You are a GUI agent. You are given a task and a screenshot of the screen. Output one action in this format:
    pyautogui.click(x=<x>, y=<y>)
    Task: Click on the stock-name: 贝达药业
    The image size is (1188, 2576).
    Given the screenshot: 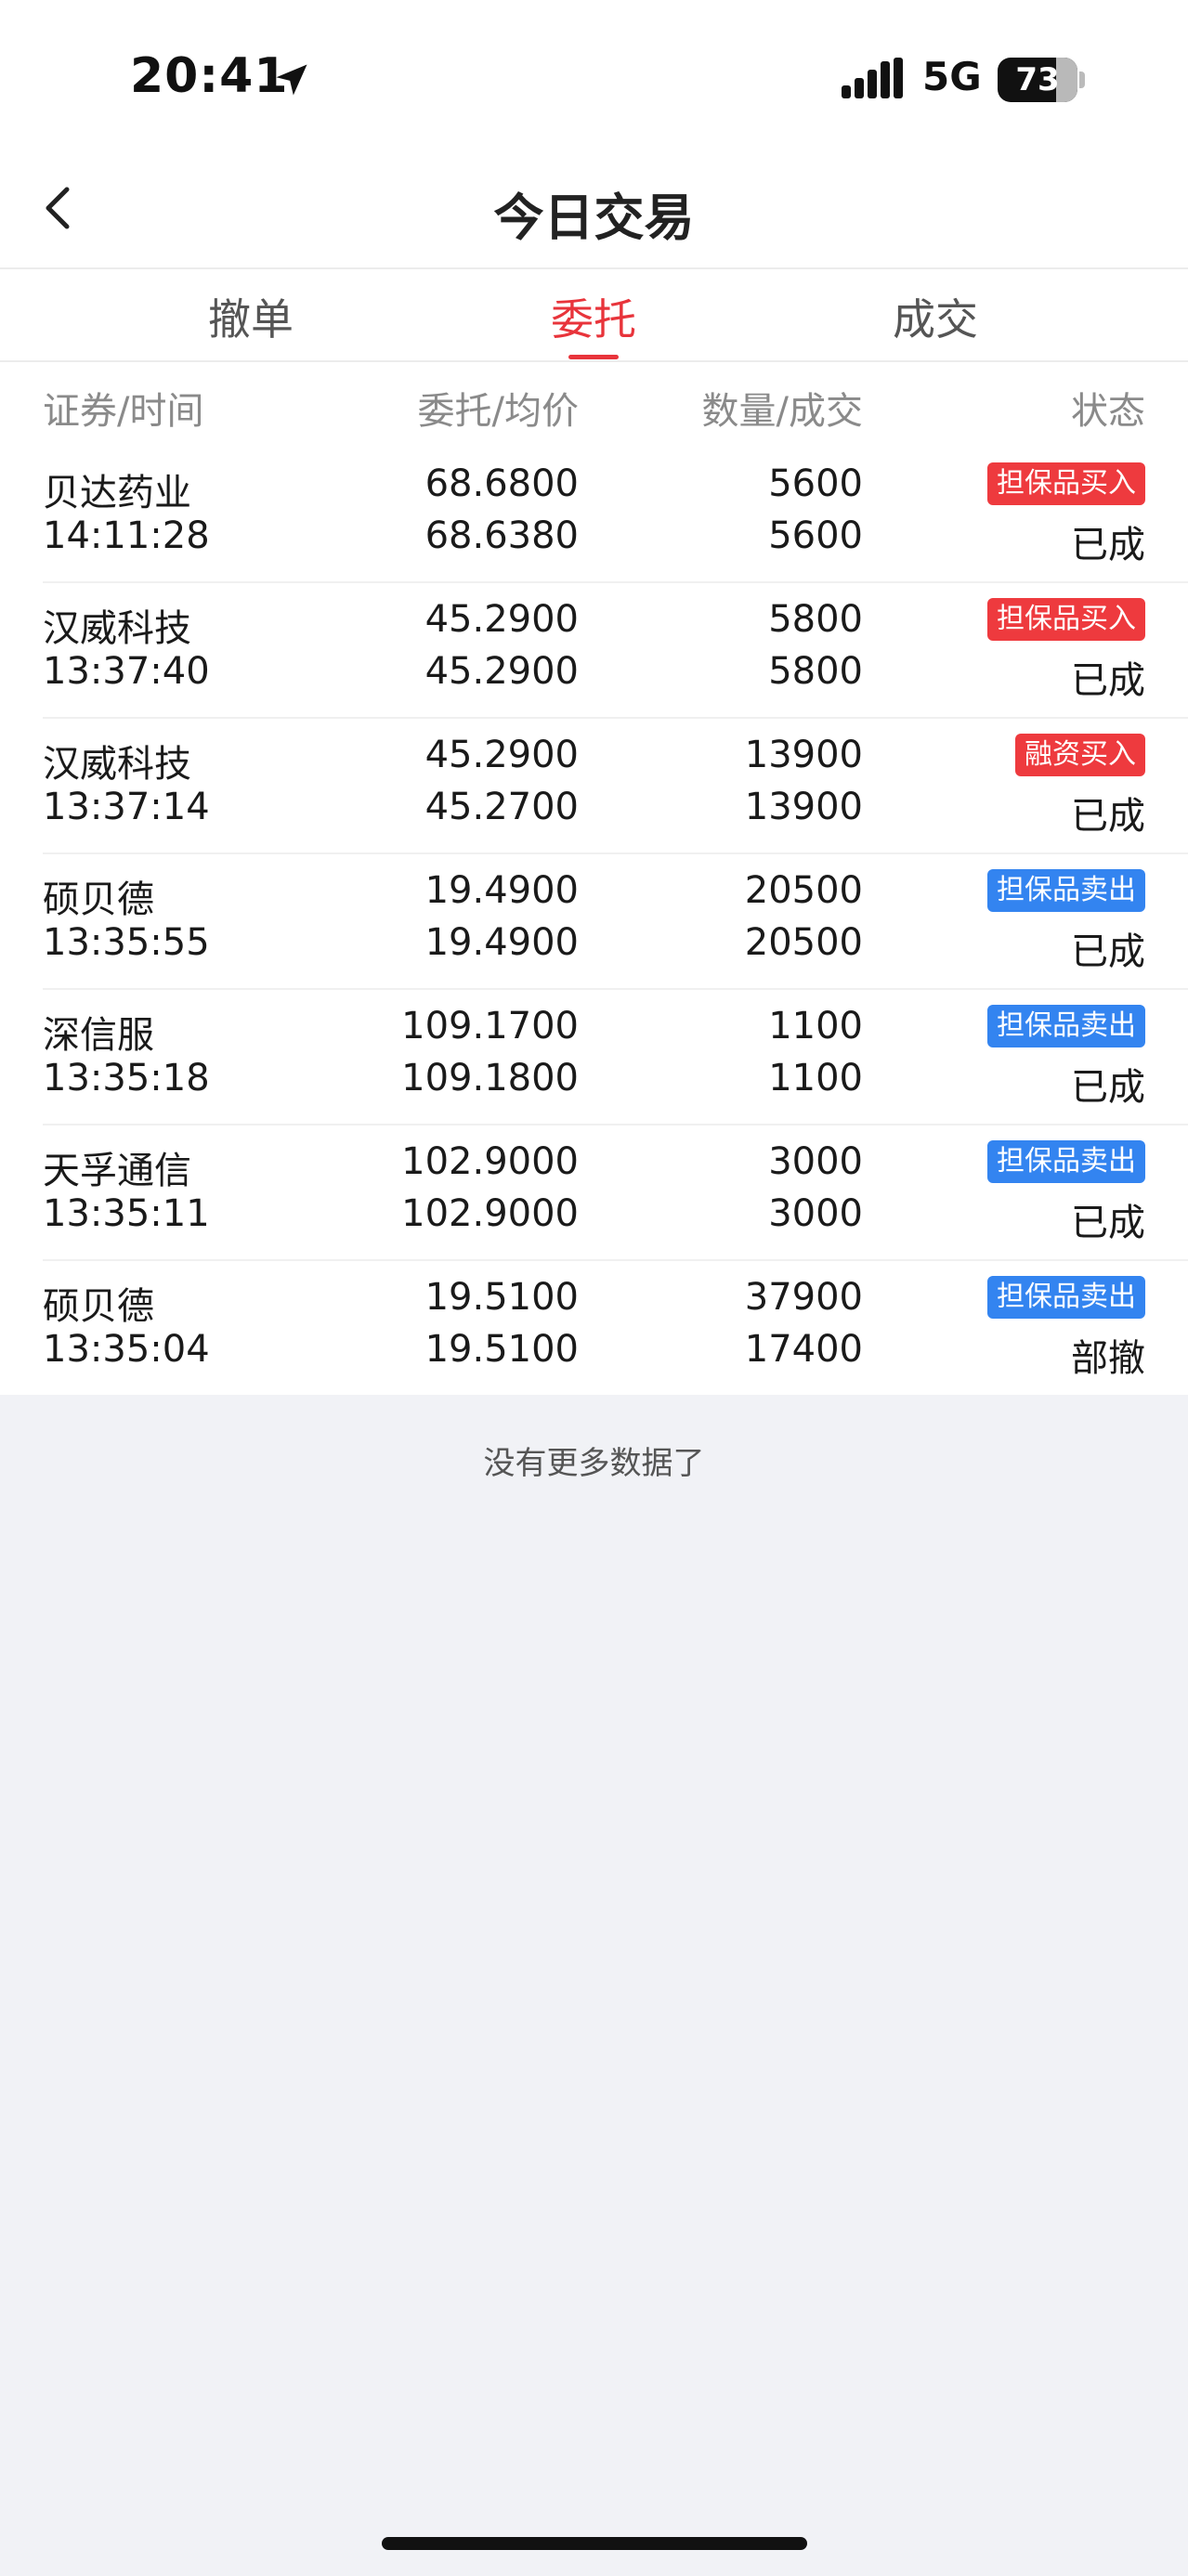 What is the action you would take?
    pyautogui.click(x=117, y=493)
    